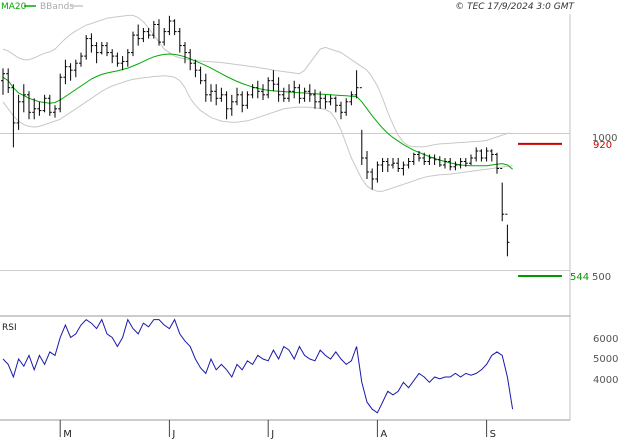 The height and width of the screenshot is (440, 627). What do you see at coordinates (14, 7) in the screenshot?
I see `legend-ma20: MA20` at bounding box center [14, 7].